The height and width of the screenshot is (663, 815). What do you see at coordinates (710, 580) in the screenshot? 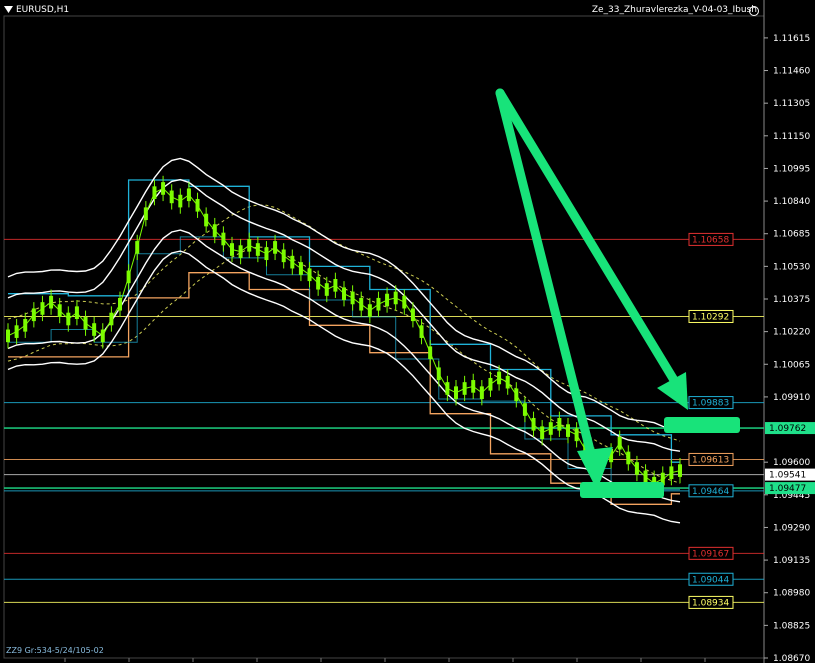
I see `level-tag-label: 1.09044` at bounding box center [710, 580].